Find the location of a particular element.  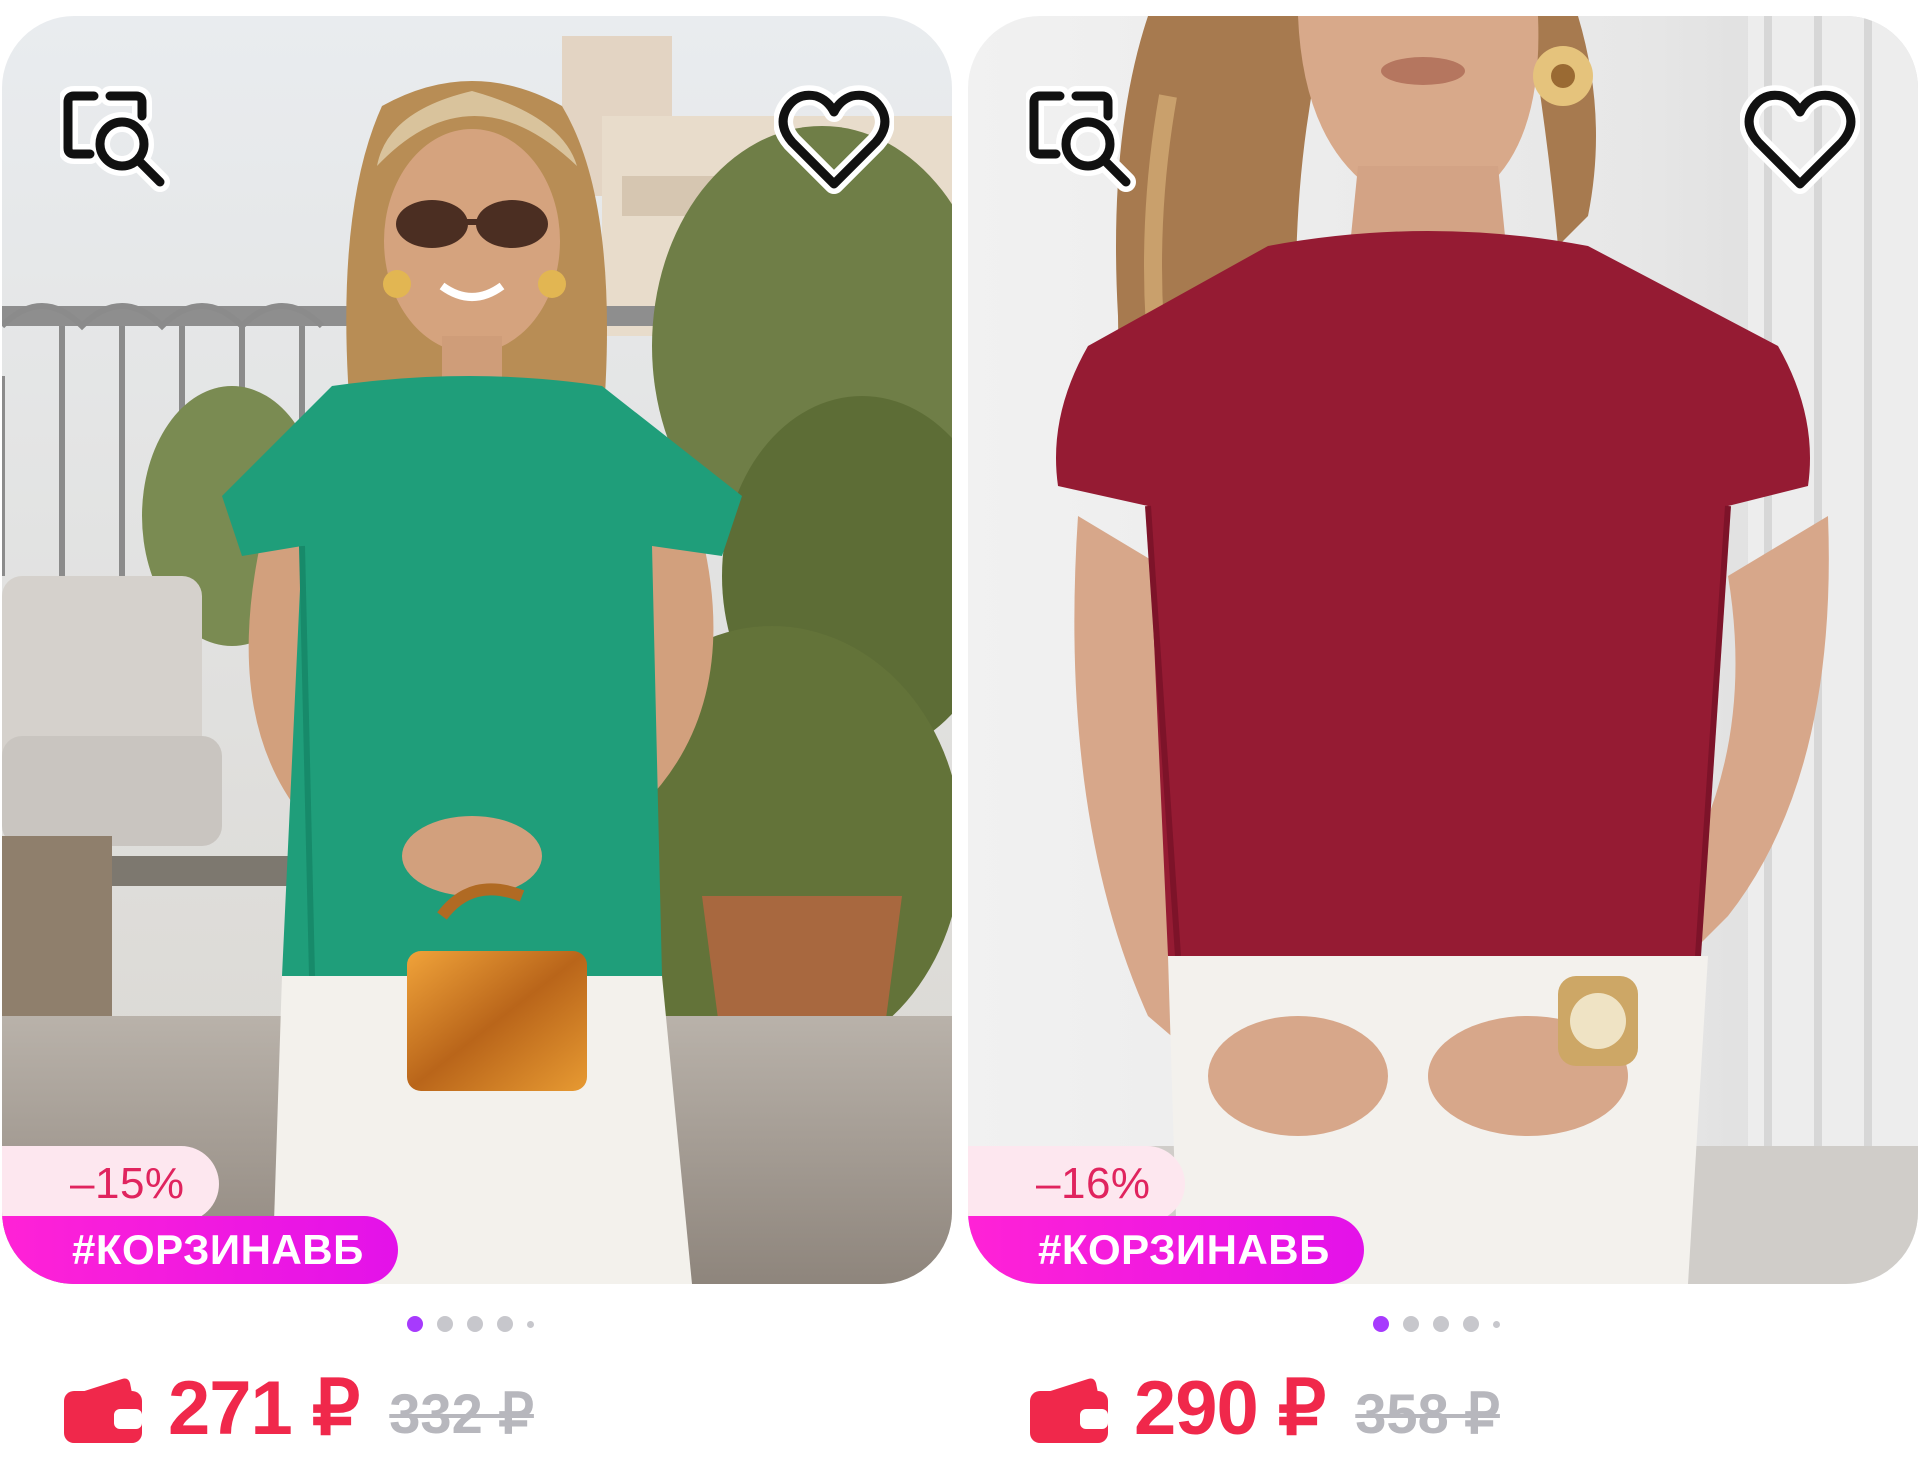

price-row: 271 ₽ 332 ₽ is located at coordinates (299, 1409).